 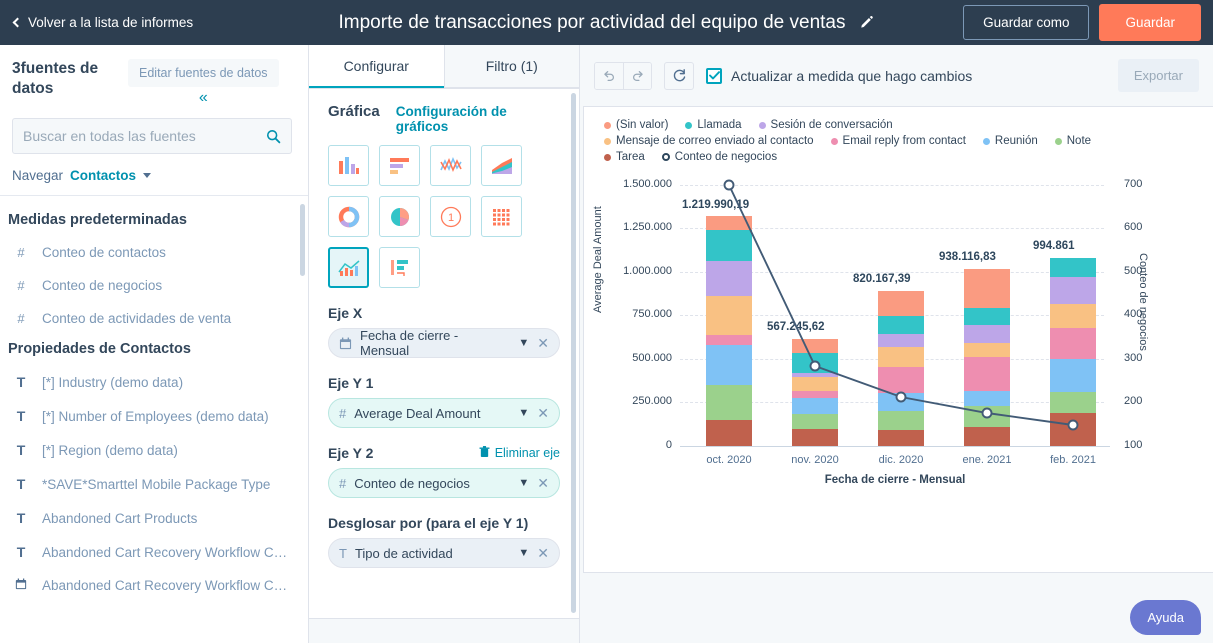 I want to click on legend-label: Mensaje de correo enviado al contacto, so click(x=715, y=141).